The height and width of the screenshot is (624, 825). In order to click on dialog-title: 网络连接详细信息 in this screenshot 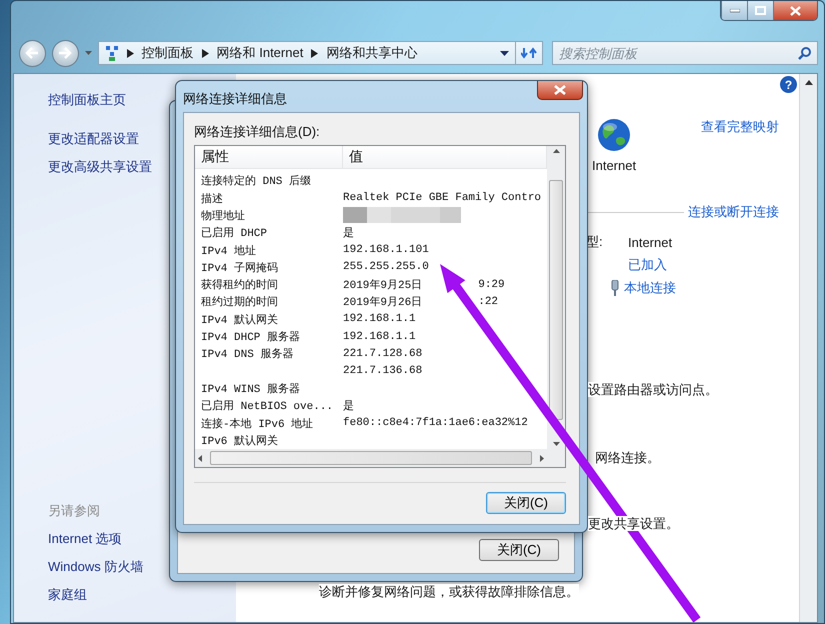, I will do `click(235, 99)`.